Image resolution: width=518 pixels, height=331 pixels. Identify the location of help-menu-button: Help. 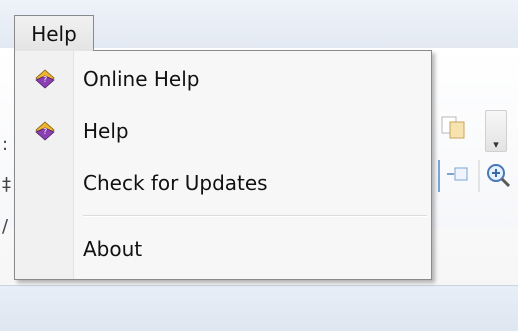
(54, 33).